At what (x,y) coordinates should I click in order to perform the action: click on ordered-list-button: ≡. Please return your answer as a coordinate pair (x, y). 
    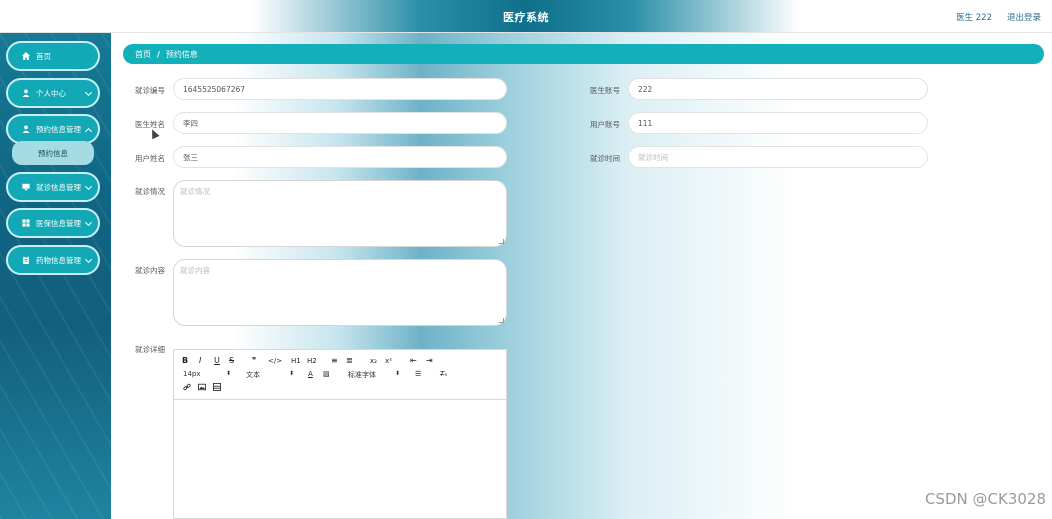
    Looking at the image, I should click on (334, 360).